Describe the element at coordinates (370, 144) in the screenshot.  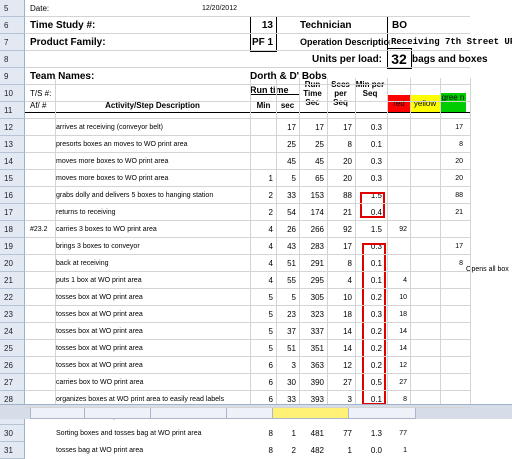
I see `table-cell-mins: 0.1` at that location.